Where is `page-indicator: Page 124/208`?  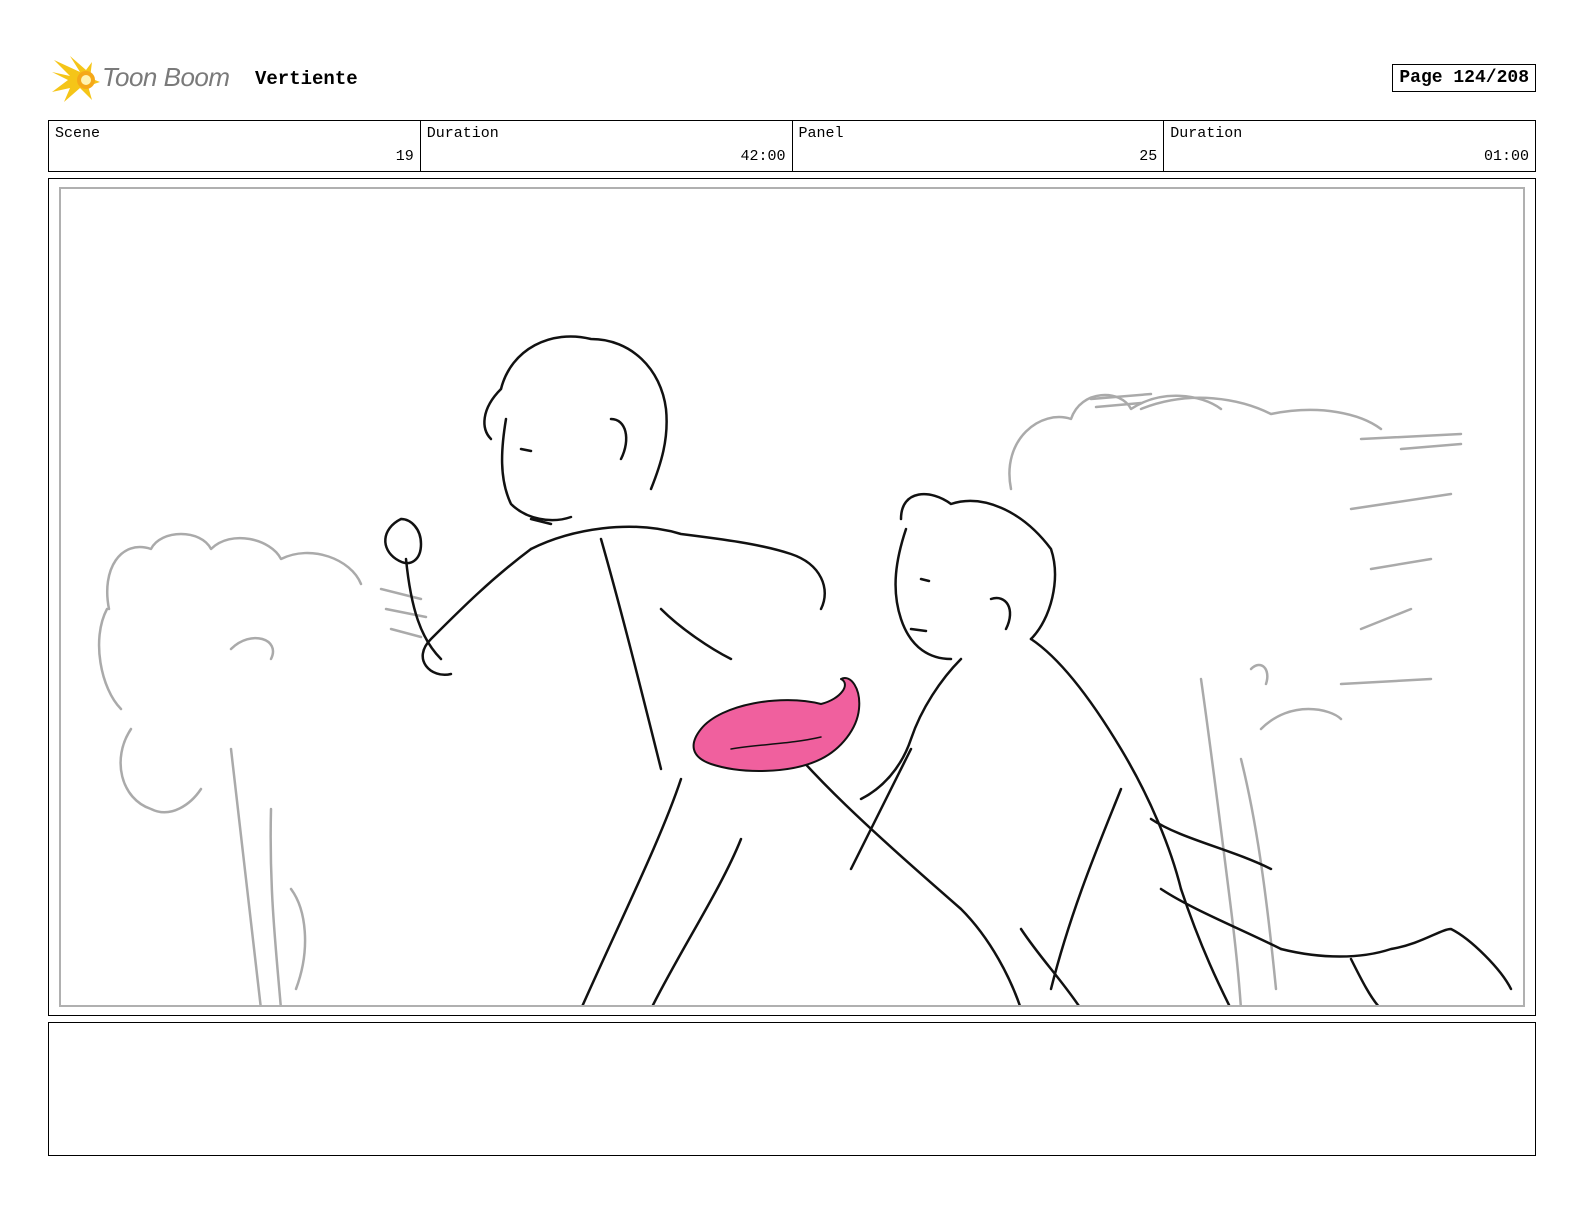 page-indicator: Page 124/208 is located at coordinates (1464, 78).